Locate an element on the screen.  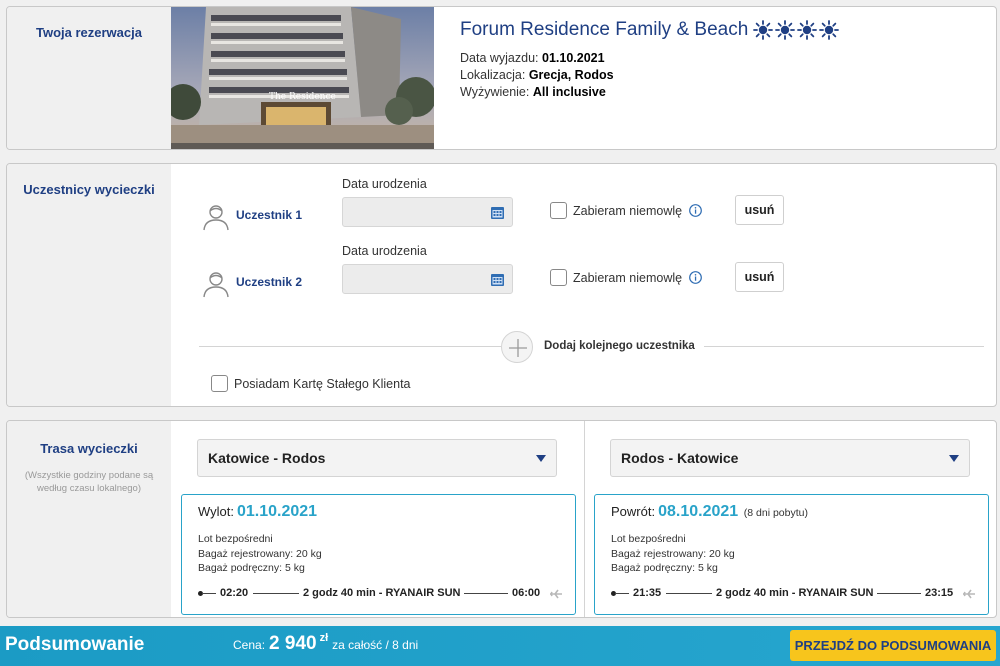
add-participant-button is located at coordinates (517, 347).